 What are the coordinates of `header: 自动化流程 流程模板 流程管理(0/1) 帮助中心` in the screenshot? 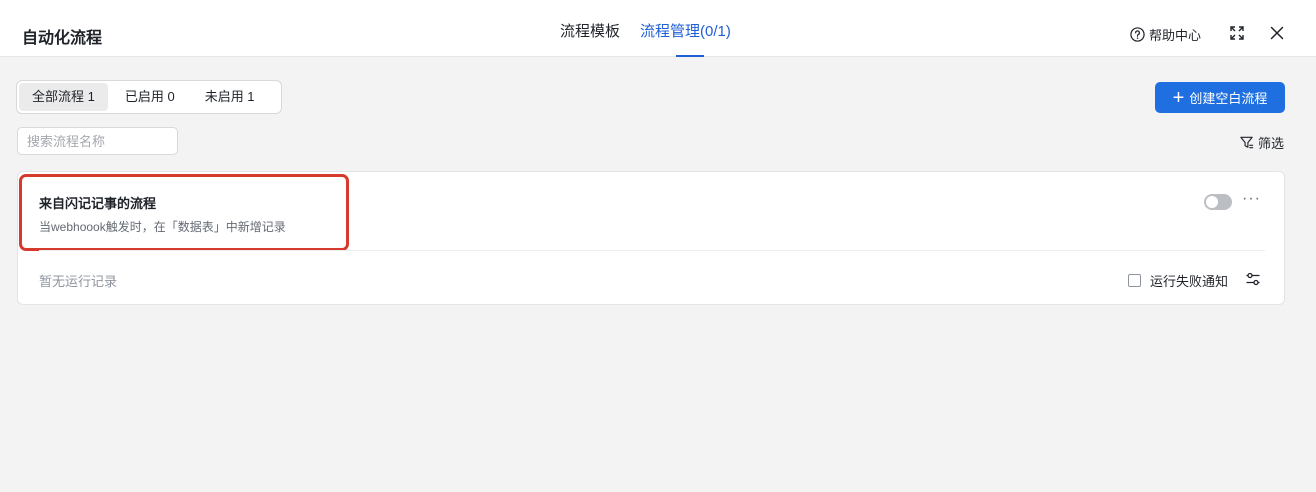 It's located at (658, 28).